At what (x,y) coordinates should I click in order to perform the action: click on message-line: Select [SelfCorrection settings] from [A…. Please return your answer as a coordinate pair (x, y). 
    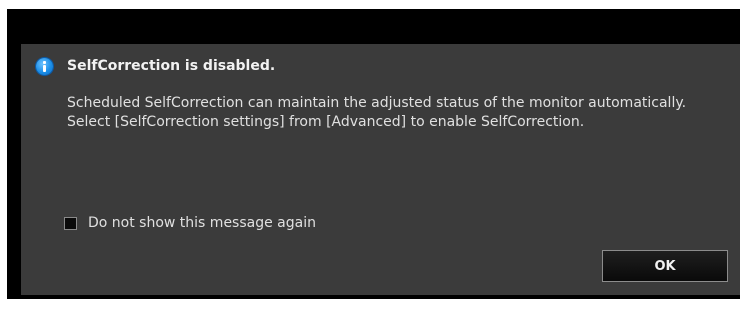
    Looking at the image, I should click on (326, 122).